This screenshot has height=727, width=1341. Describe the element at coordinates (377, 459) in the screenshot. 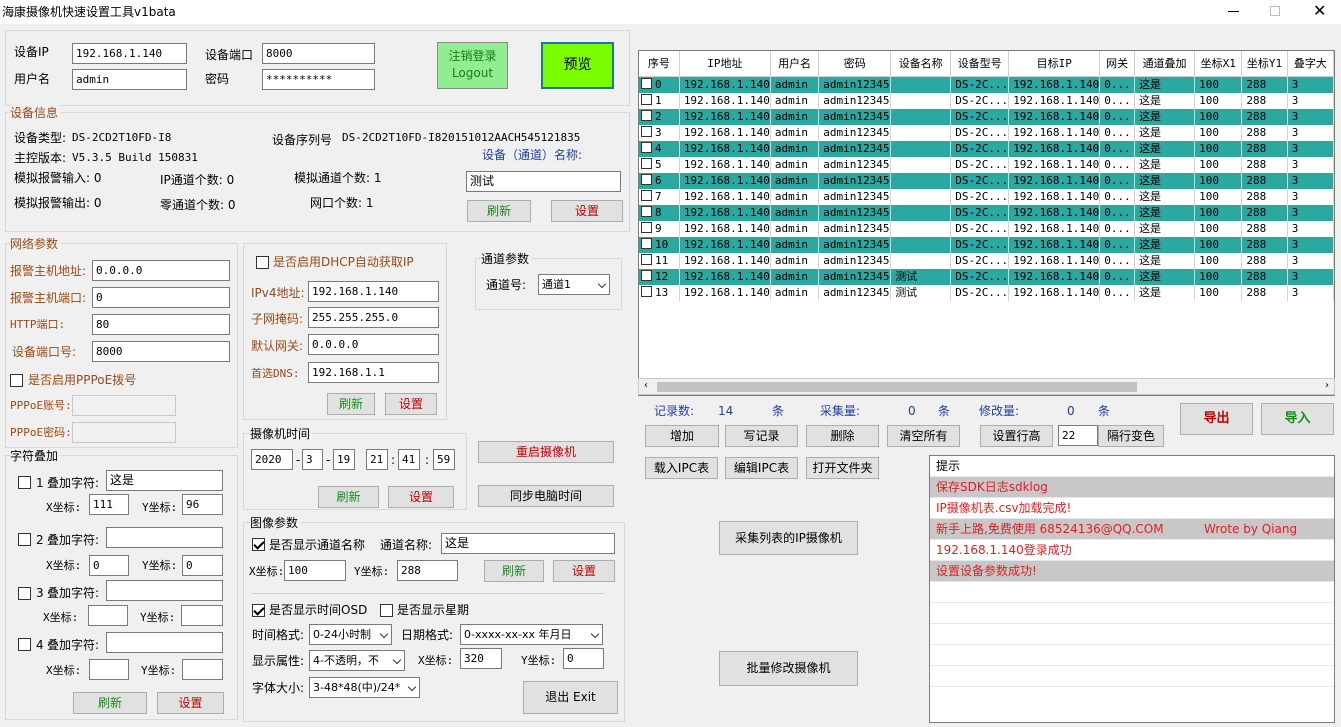

I see `hour-input: 21` at that location.